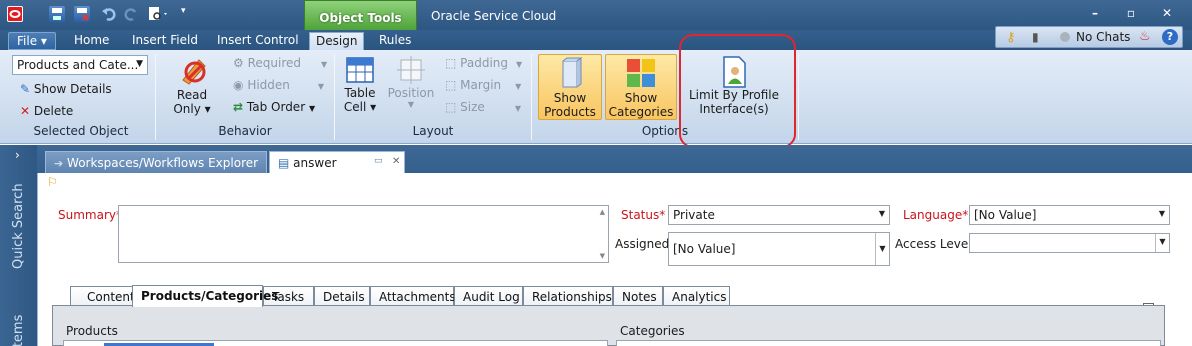  I want to click on assigned-select: [No Value] ▼, so click(779, 249).